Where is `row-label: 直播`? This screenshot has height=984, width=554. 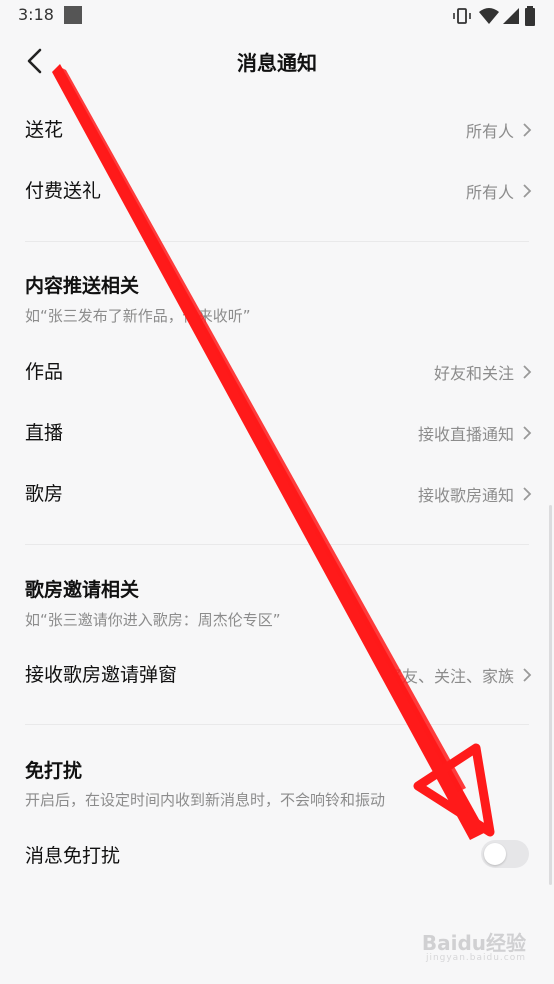 row-label: 直播 is located at coordinates (44, 433).